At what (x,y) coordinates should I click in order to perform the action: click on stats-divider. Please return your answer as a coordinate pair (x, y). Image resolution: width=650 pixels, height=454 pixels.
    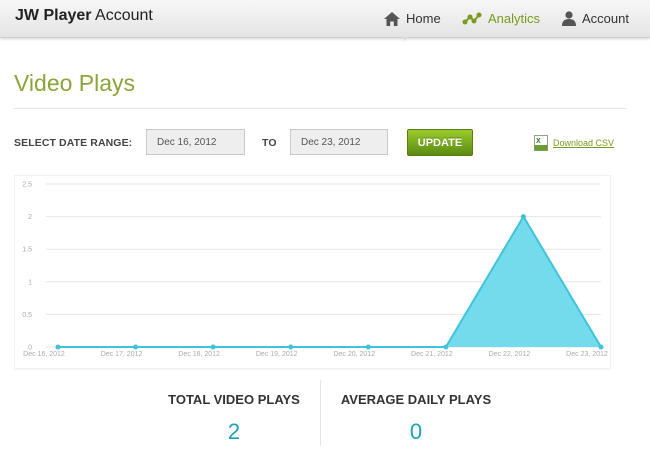
    Looking at the image, I should click on (320, 413).